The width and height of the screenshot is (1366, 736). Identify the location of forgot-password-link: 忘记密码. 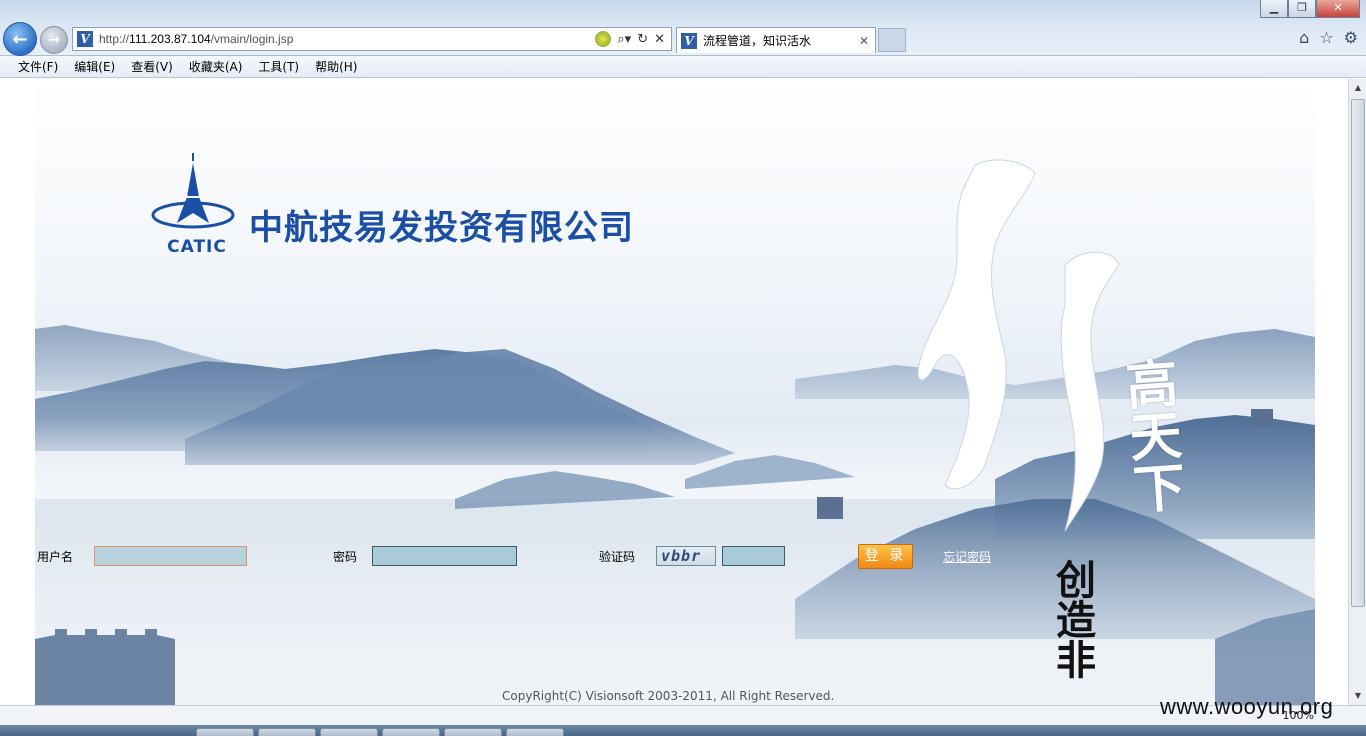
(967, 556).